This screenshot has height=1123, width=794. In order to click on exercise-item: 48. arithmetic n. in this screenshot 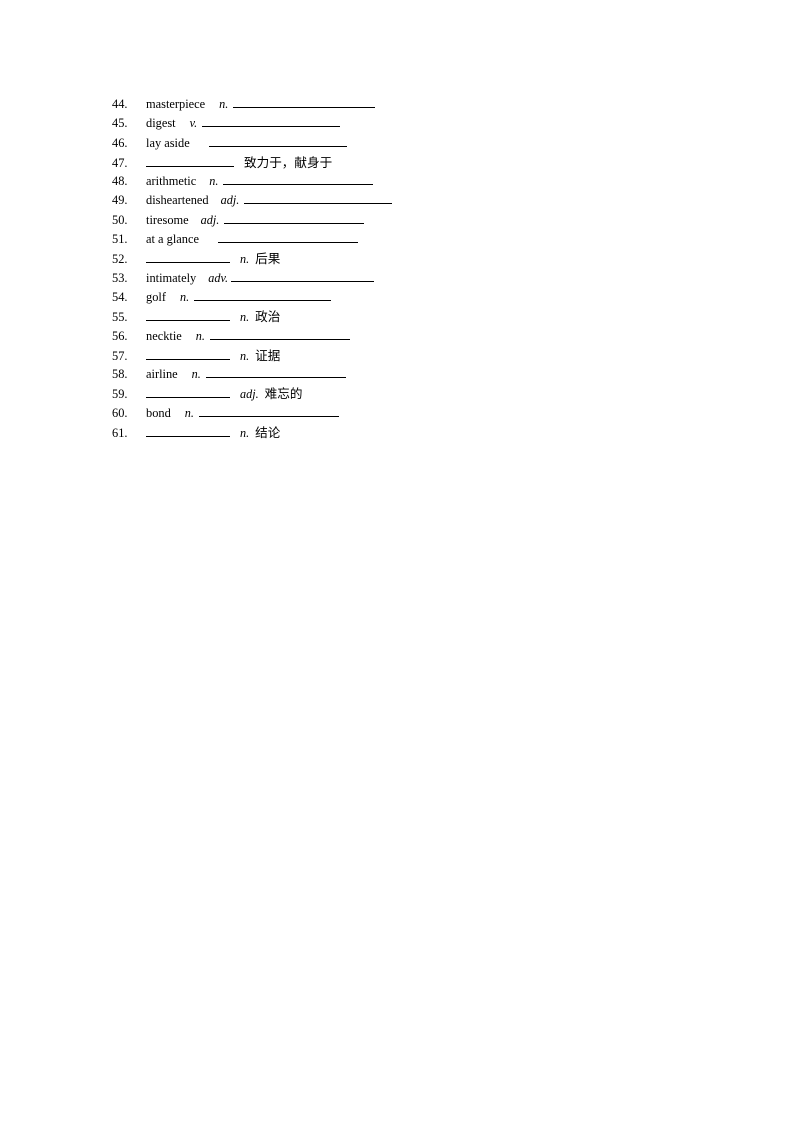, I will do `click(392, 181)`.